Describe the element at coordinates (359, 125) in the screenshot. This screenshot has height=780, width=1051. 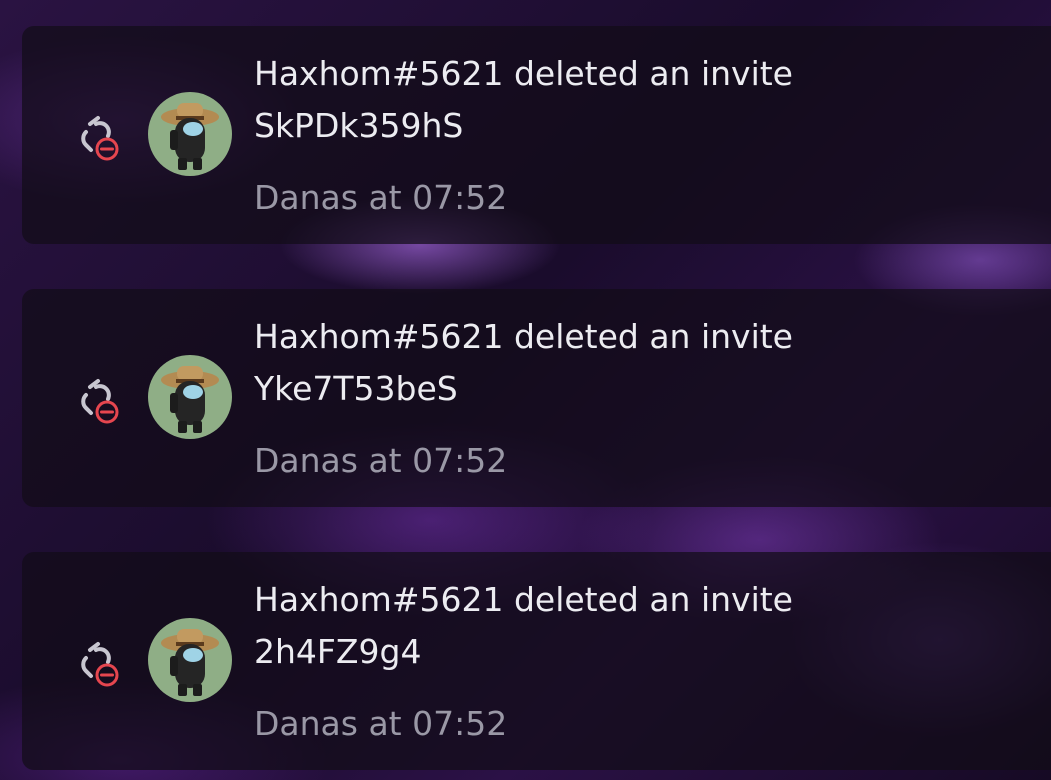
I see `invite-code: SkPDk359hS` at that location.